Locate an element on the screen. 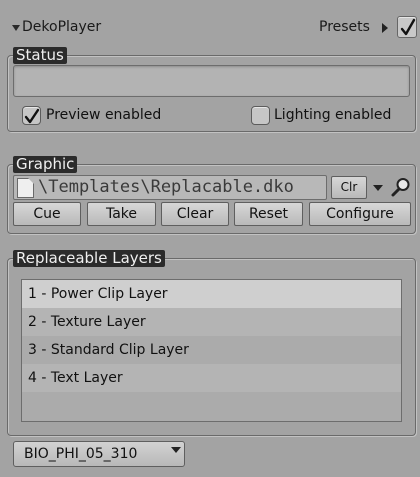 The width and height of the screenshot is (420, 477). layer-item: 1 - Power Clip Layer is located at coordinates (211, 294).